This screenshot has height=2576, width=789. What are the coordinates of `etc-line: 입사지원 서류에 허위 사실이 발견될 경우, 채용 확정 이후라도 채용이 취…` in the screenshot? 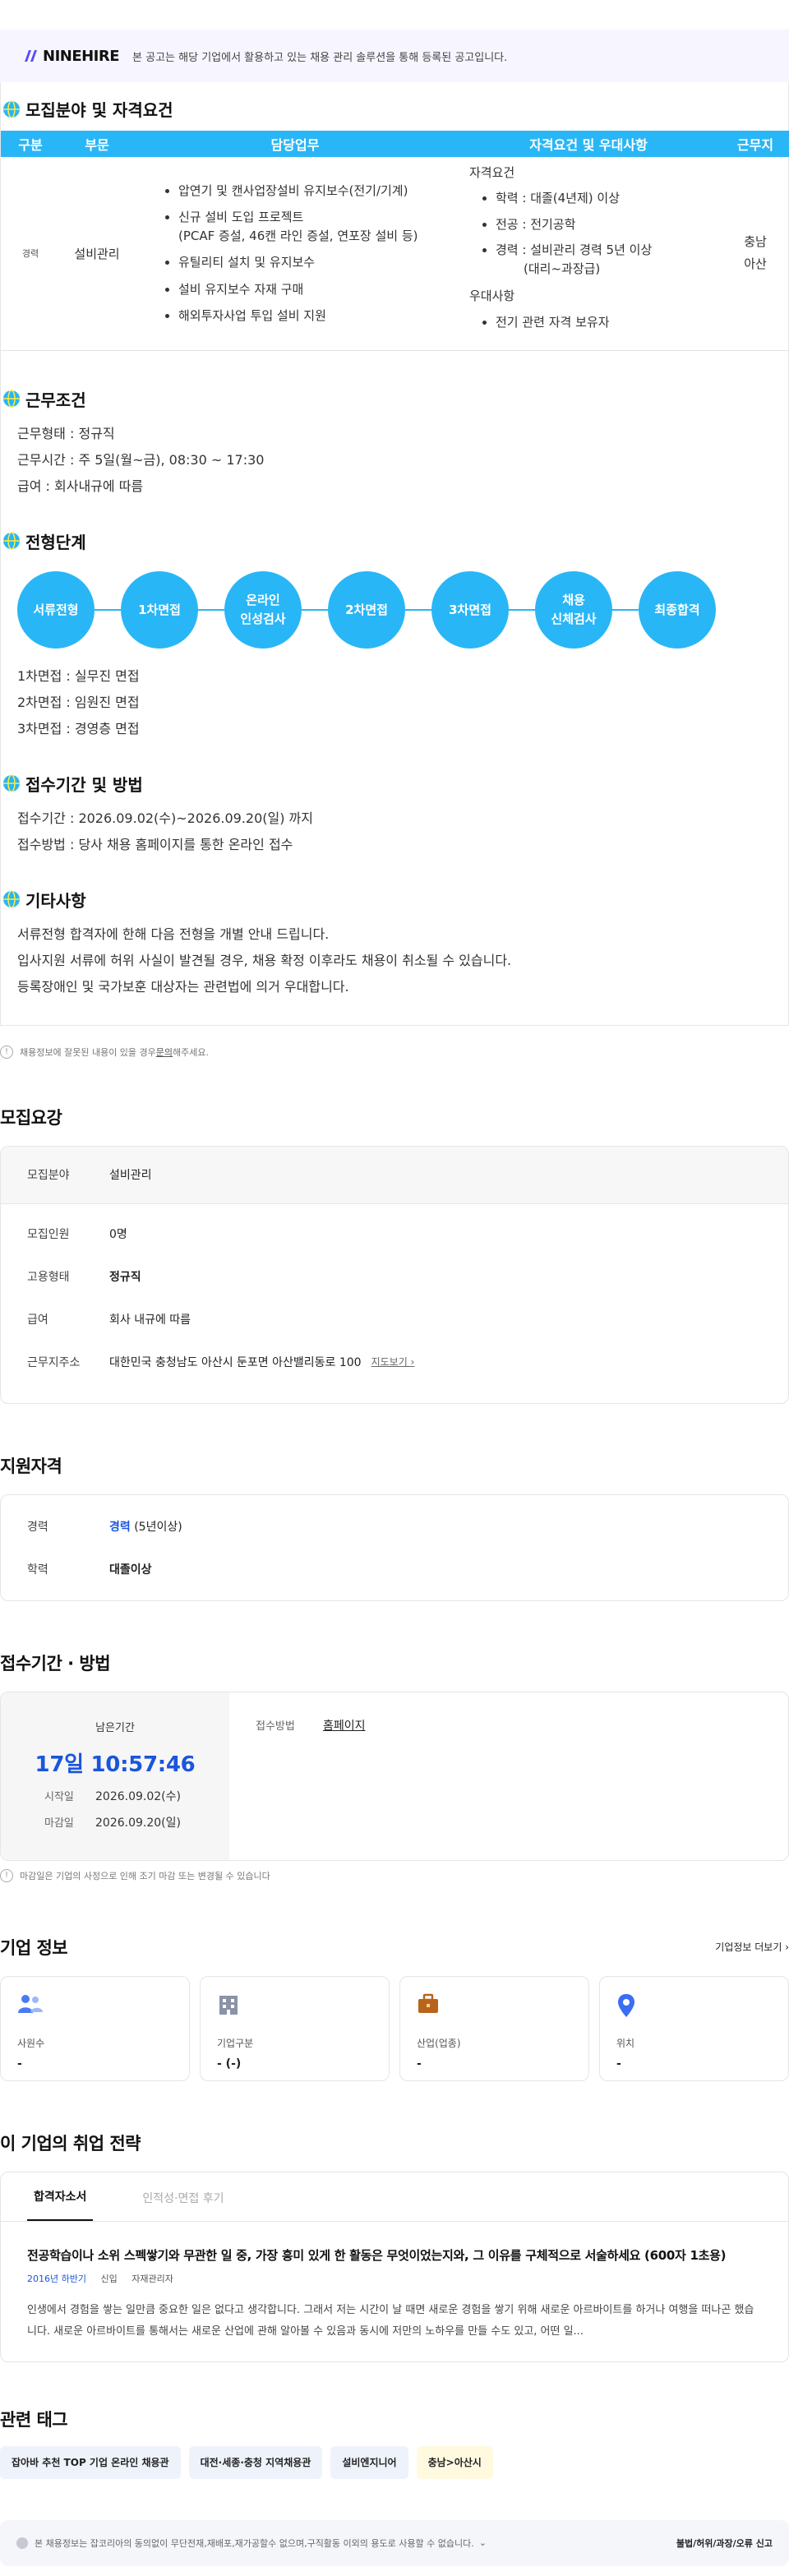 It's located at (264, 960).